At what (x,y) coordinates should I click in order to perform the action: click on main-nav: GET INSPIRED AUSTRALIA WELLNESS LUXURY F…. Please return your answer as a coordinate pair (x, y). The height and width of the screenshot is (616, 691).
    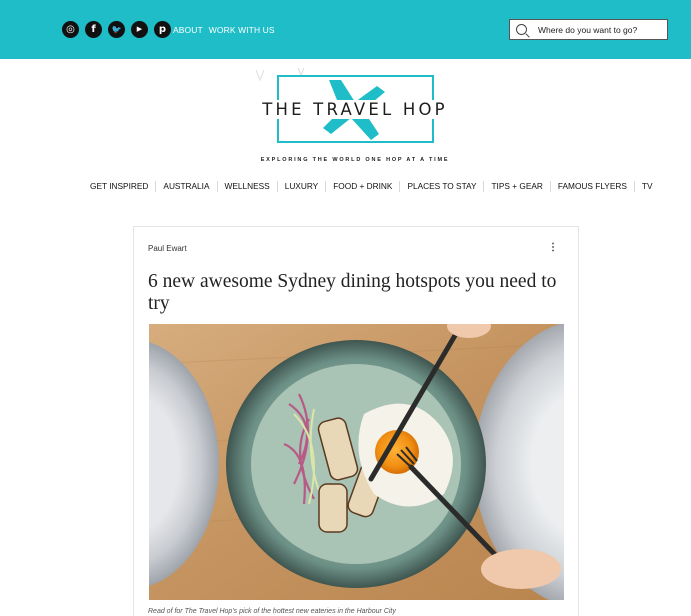
    Looking at the image, I should click on (372, 186).